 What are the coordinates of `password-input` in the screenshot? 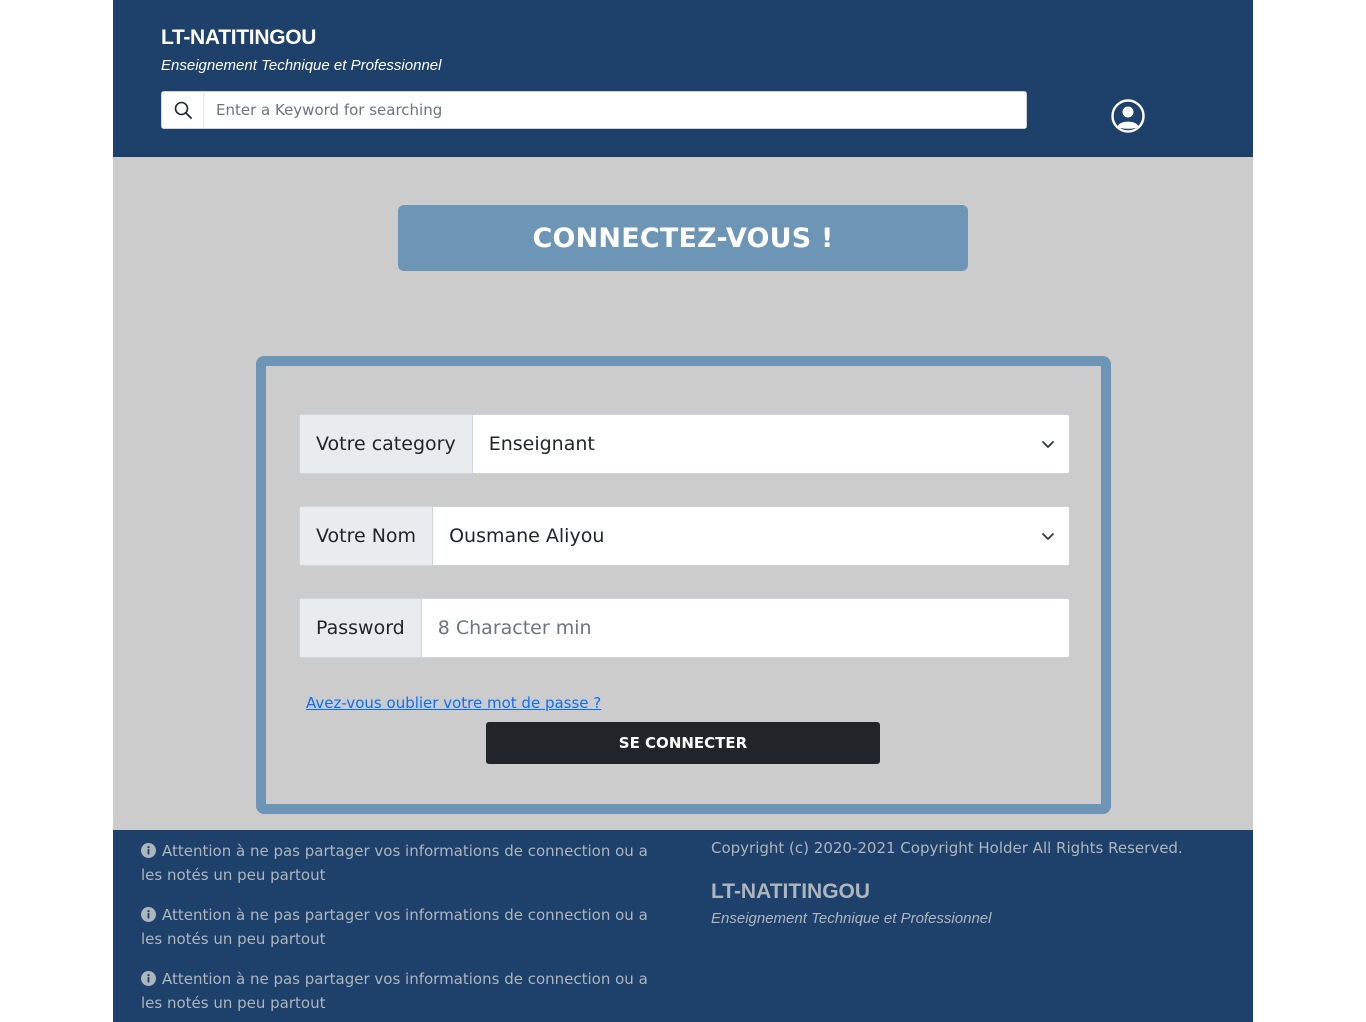 It's located at (745, 628).